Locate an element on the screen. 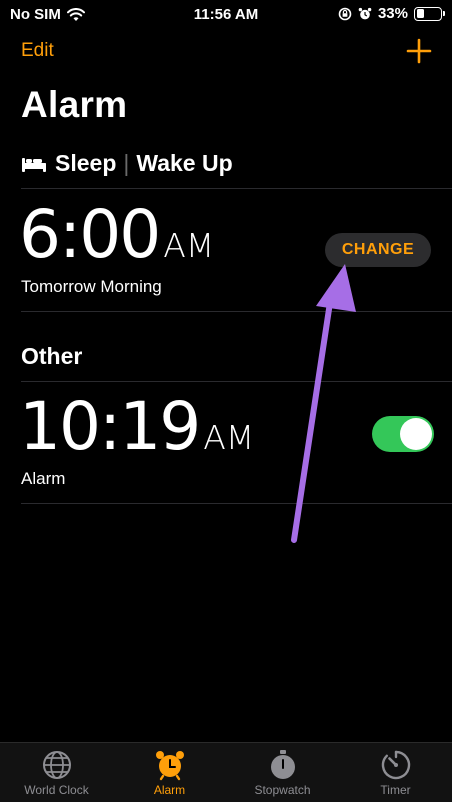  alarm-time-digits: 10:19 is located at coordinates (110, 426).